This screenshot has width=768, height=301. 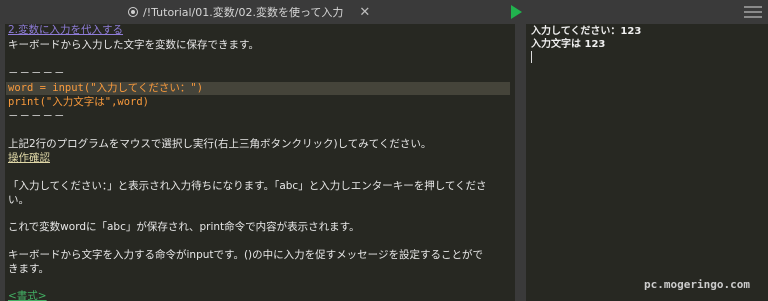 I want to click on code-args-print: ("入力文字は",word), so click(x=94, y=102).